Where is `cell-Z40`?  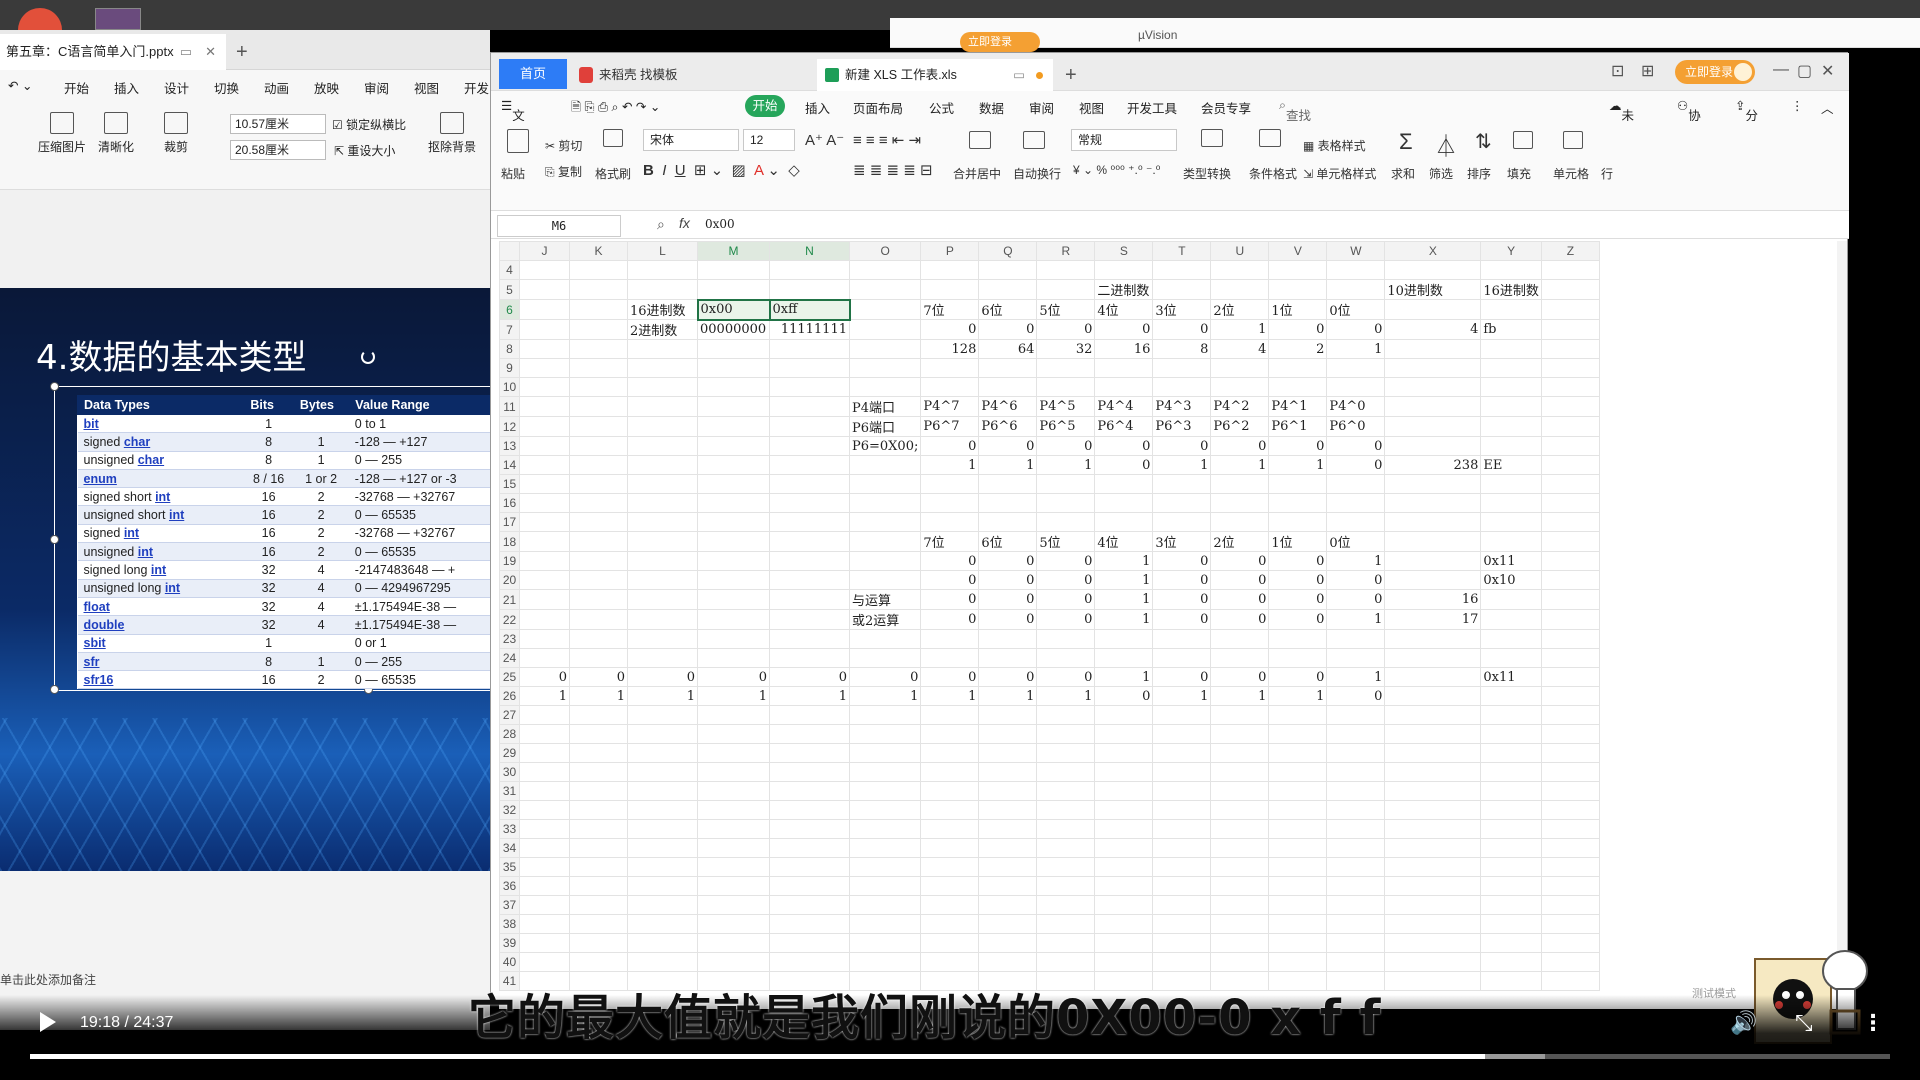 cell-Z40 is located at coordinates (1570, 962).